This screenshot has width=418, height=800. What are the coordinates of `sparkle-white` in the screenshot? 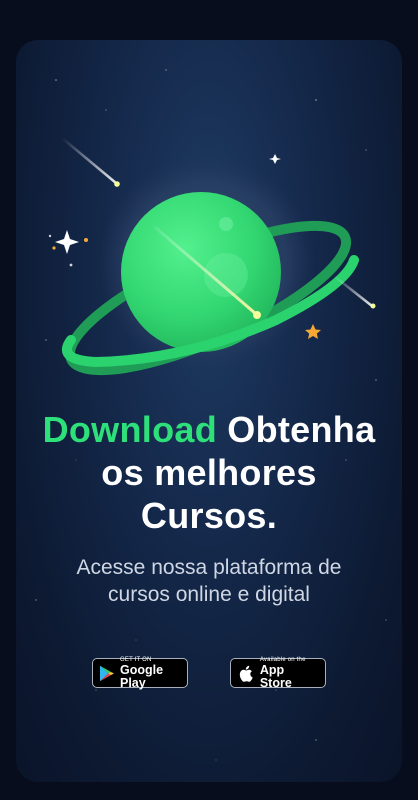 It's located at (67, 242).